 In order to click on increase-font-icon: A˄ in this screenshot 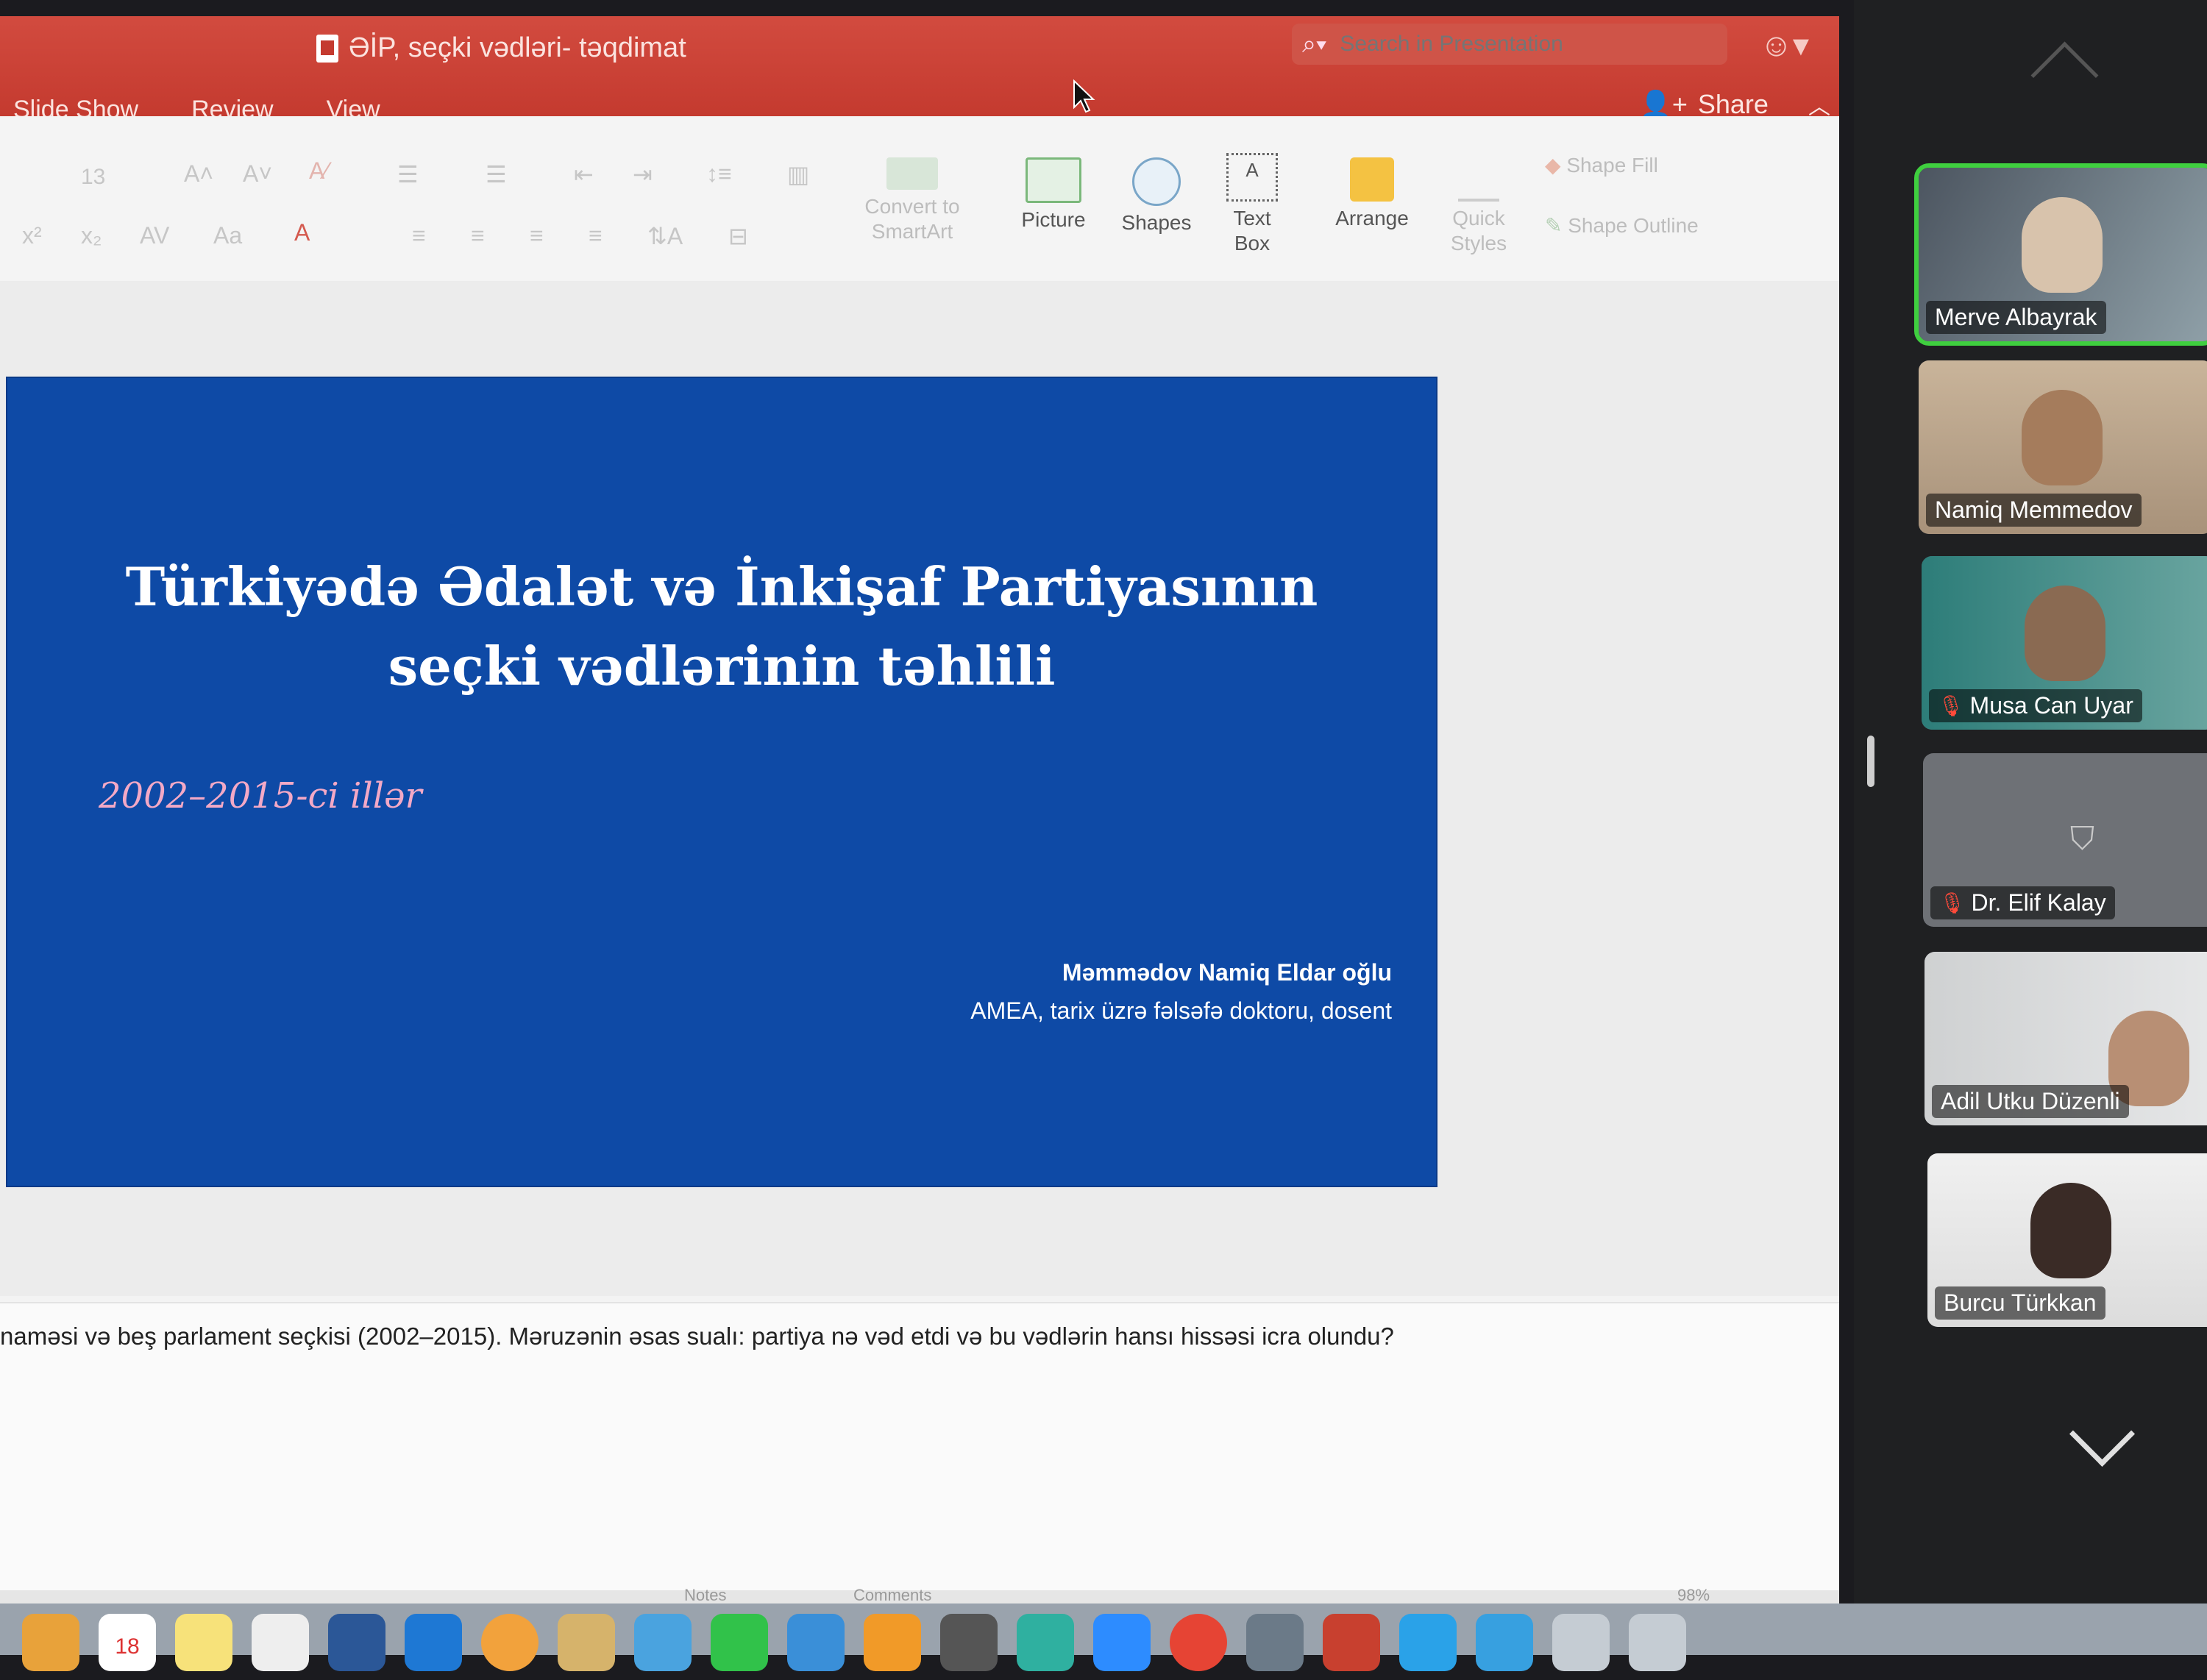, I will do `click(198, 174)`.